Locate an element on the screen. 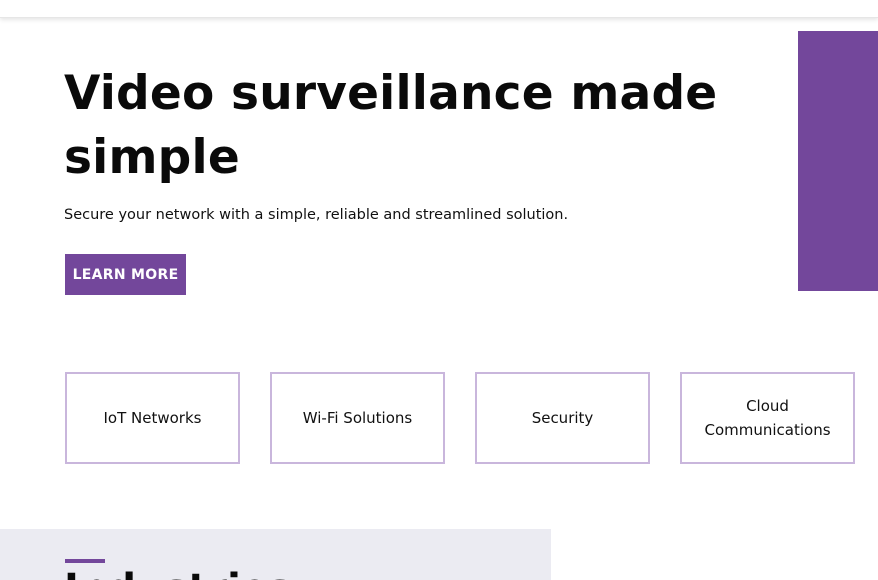 Image resolution: width=878 pixels, height=580 pixels. card-label: Cloud Communications is located at coordinates (767, 418).